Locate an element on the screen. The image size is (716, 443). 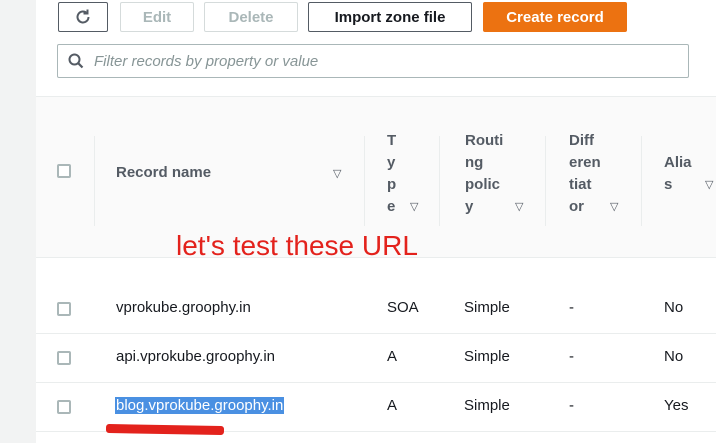
annotation-text: let's test these URL is located at coordinates (297, 245).